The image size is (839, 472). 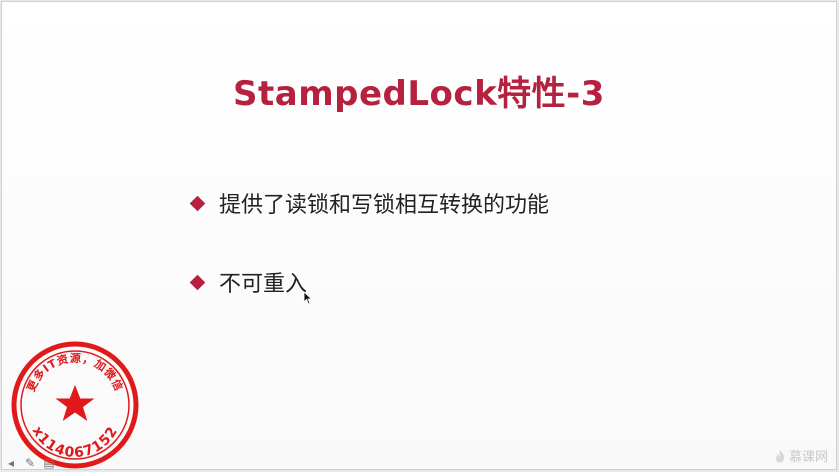 I want to click on watermark: 慕课网, so click(x=801, y=455).